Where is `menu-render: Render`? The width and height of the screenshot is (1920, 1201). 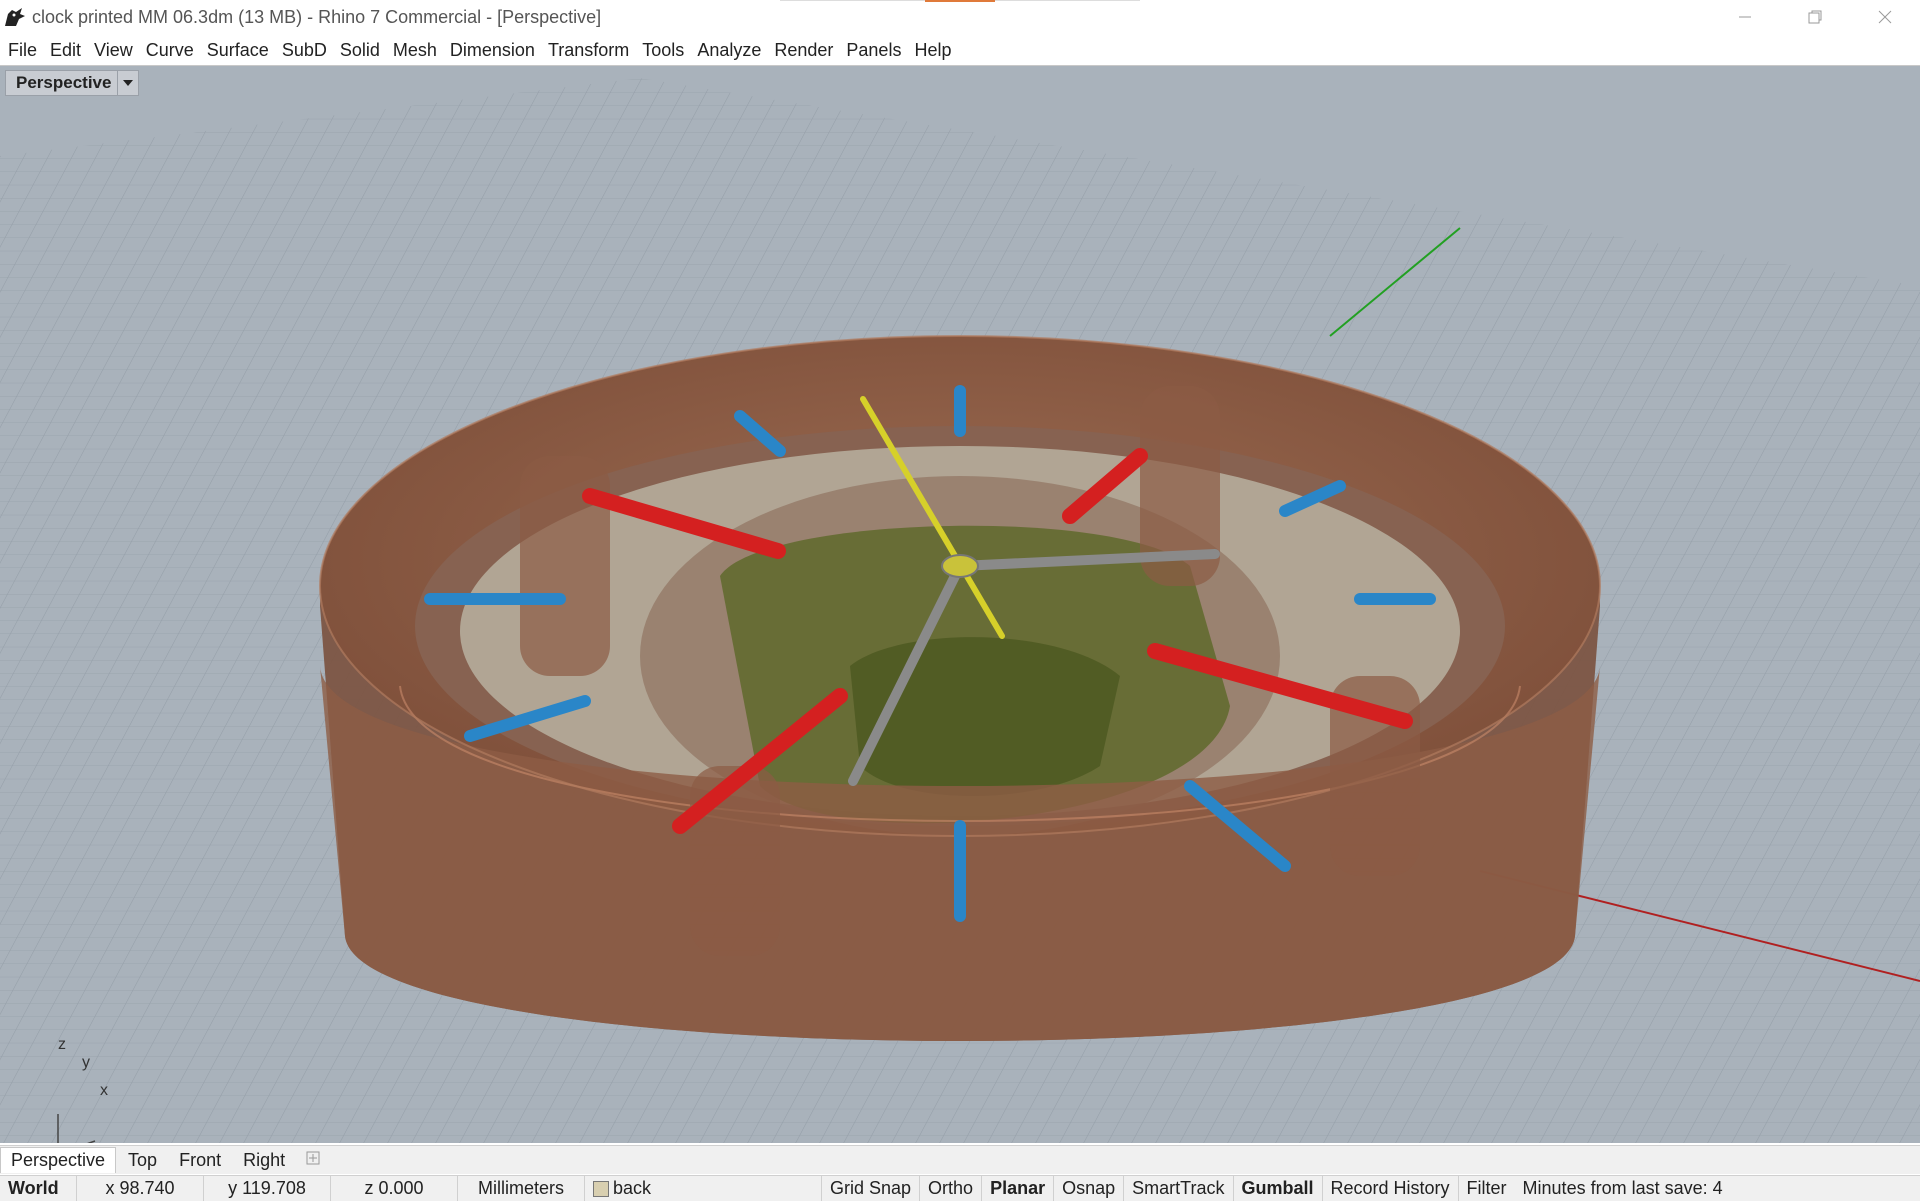 menu-render: Render is located at coordinates (803, 50).